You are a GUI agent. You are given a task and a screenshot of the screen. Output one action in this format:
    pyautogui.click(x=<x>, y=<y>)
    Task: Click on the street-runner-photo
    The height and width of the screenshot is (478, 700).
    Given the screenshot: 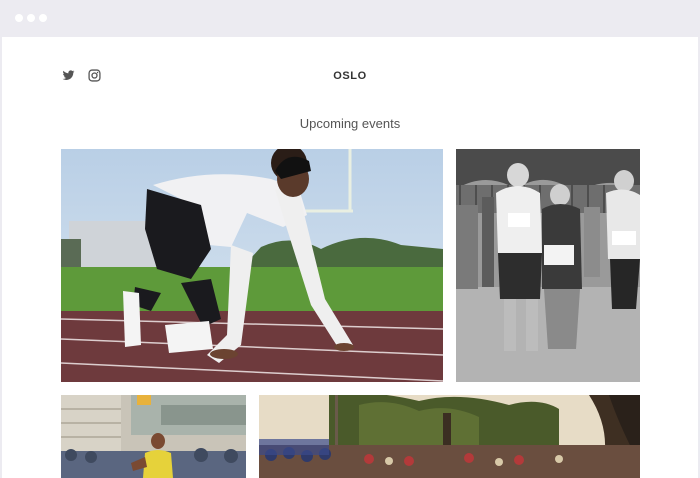 What is the action you would take?
    pyautogui.click(x=153, y=436)
    